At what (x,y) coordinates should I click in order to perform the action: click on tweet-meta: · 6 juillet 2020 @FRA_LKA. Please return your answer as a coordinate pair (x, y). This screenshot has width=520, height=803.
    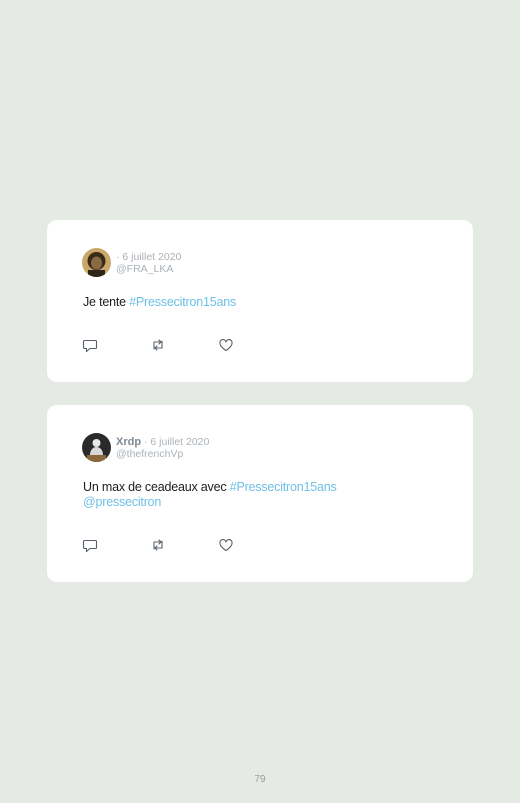
    Looking at the image, I should click on (148, 263).